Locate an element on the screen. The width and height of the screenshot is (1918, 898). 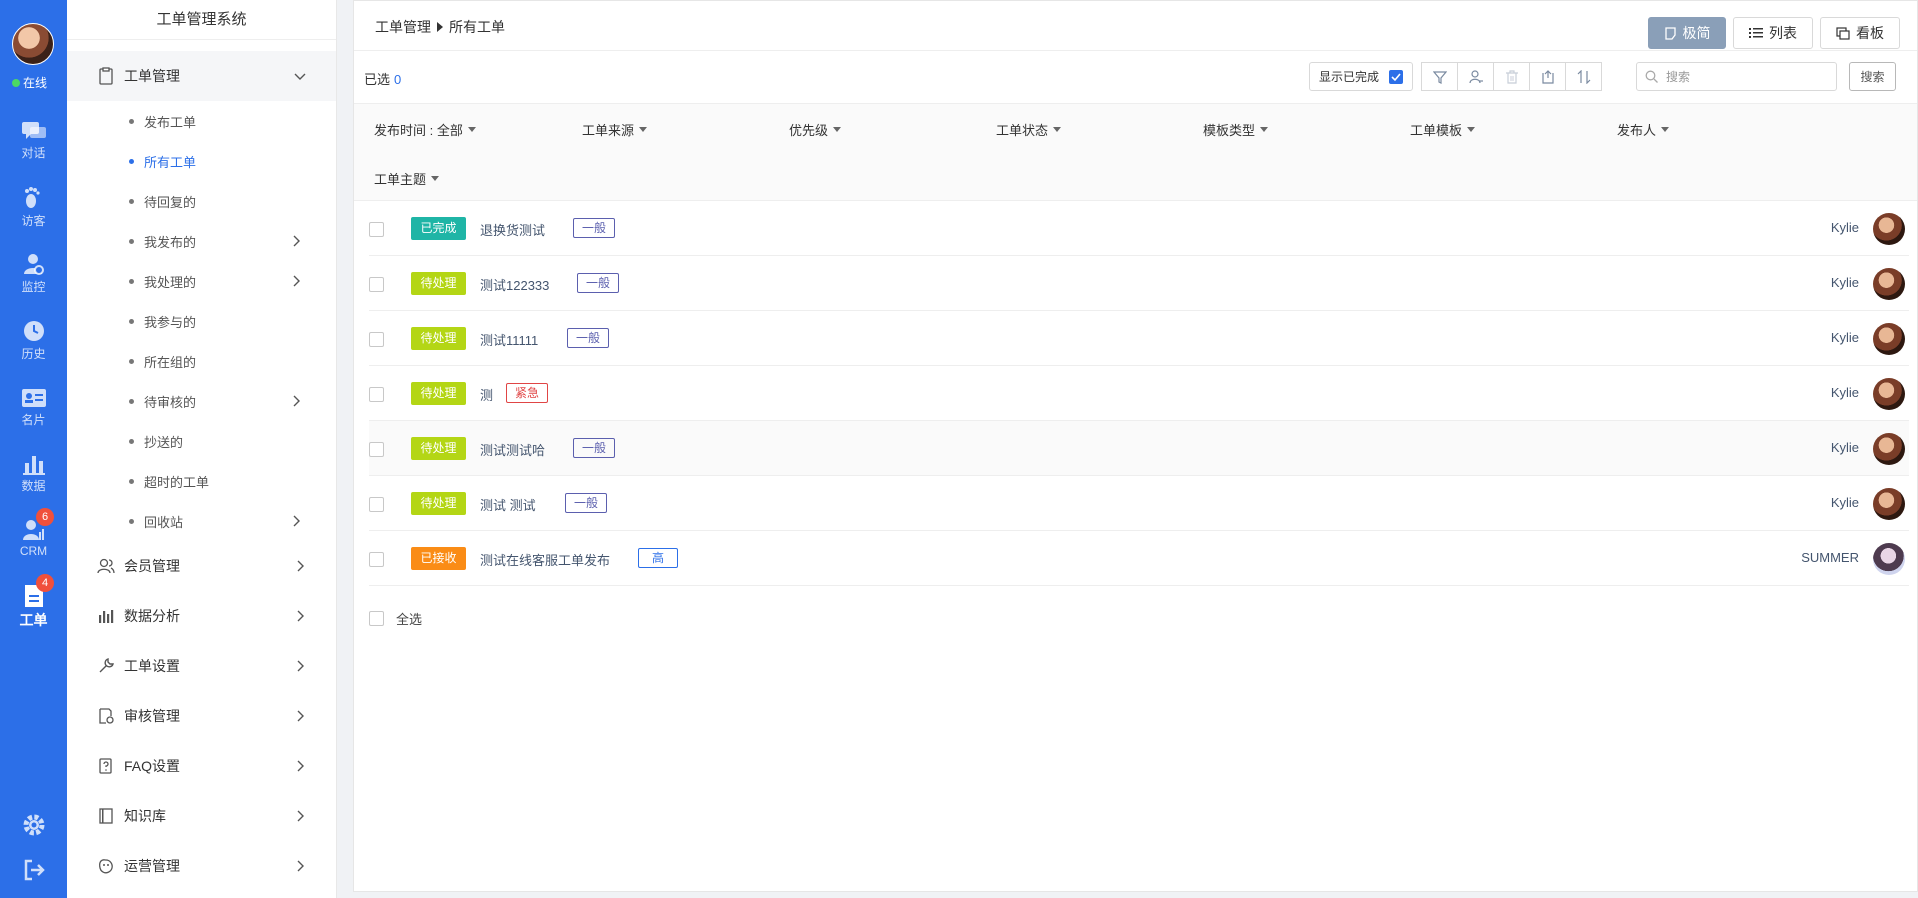
rail-item-monitor: 监控 is located at coordinates (33, 273).